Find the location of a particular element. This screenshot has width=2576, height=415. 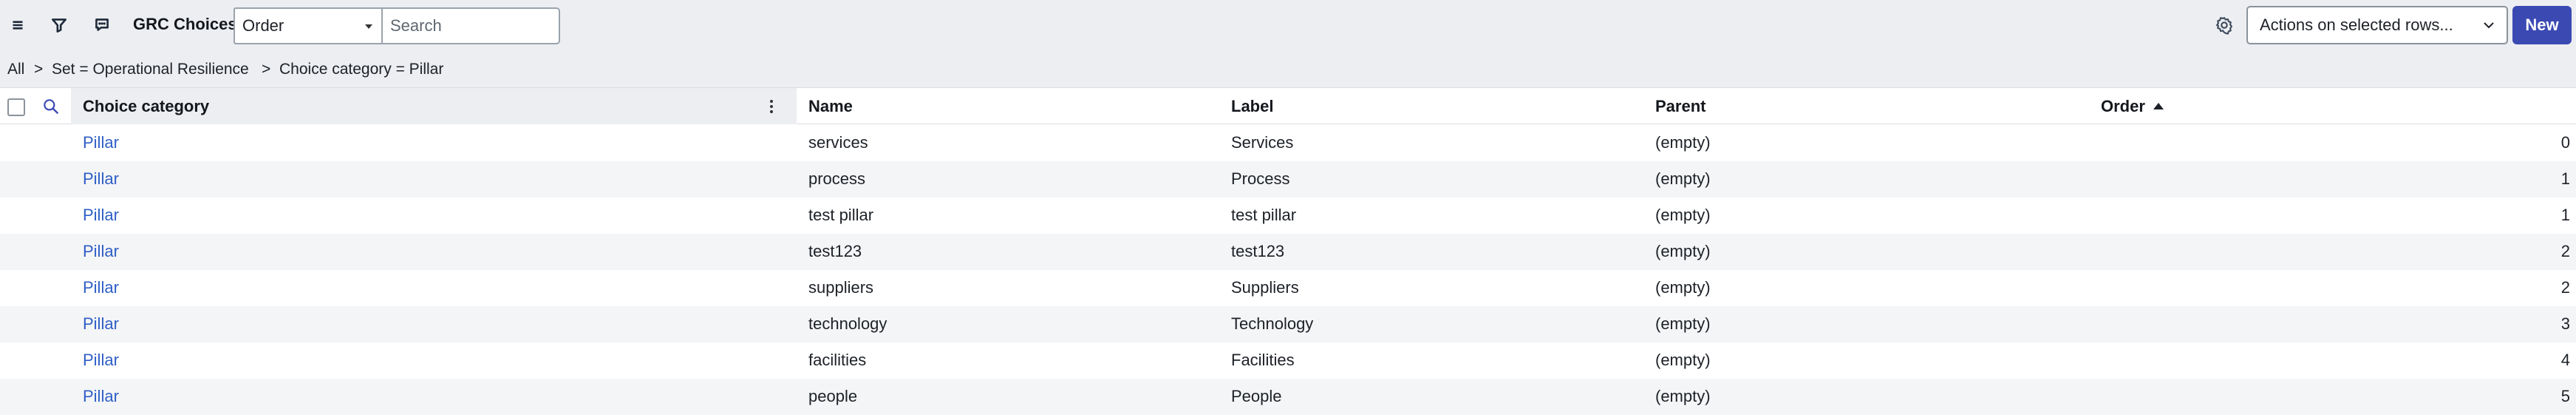

column-menu-icon is located at coordinates (771, 106).